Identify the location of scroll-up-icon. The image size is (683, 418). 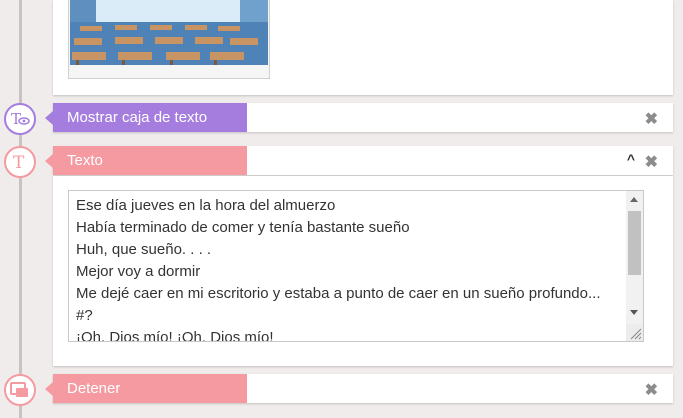
(634, 199).